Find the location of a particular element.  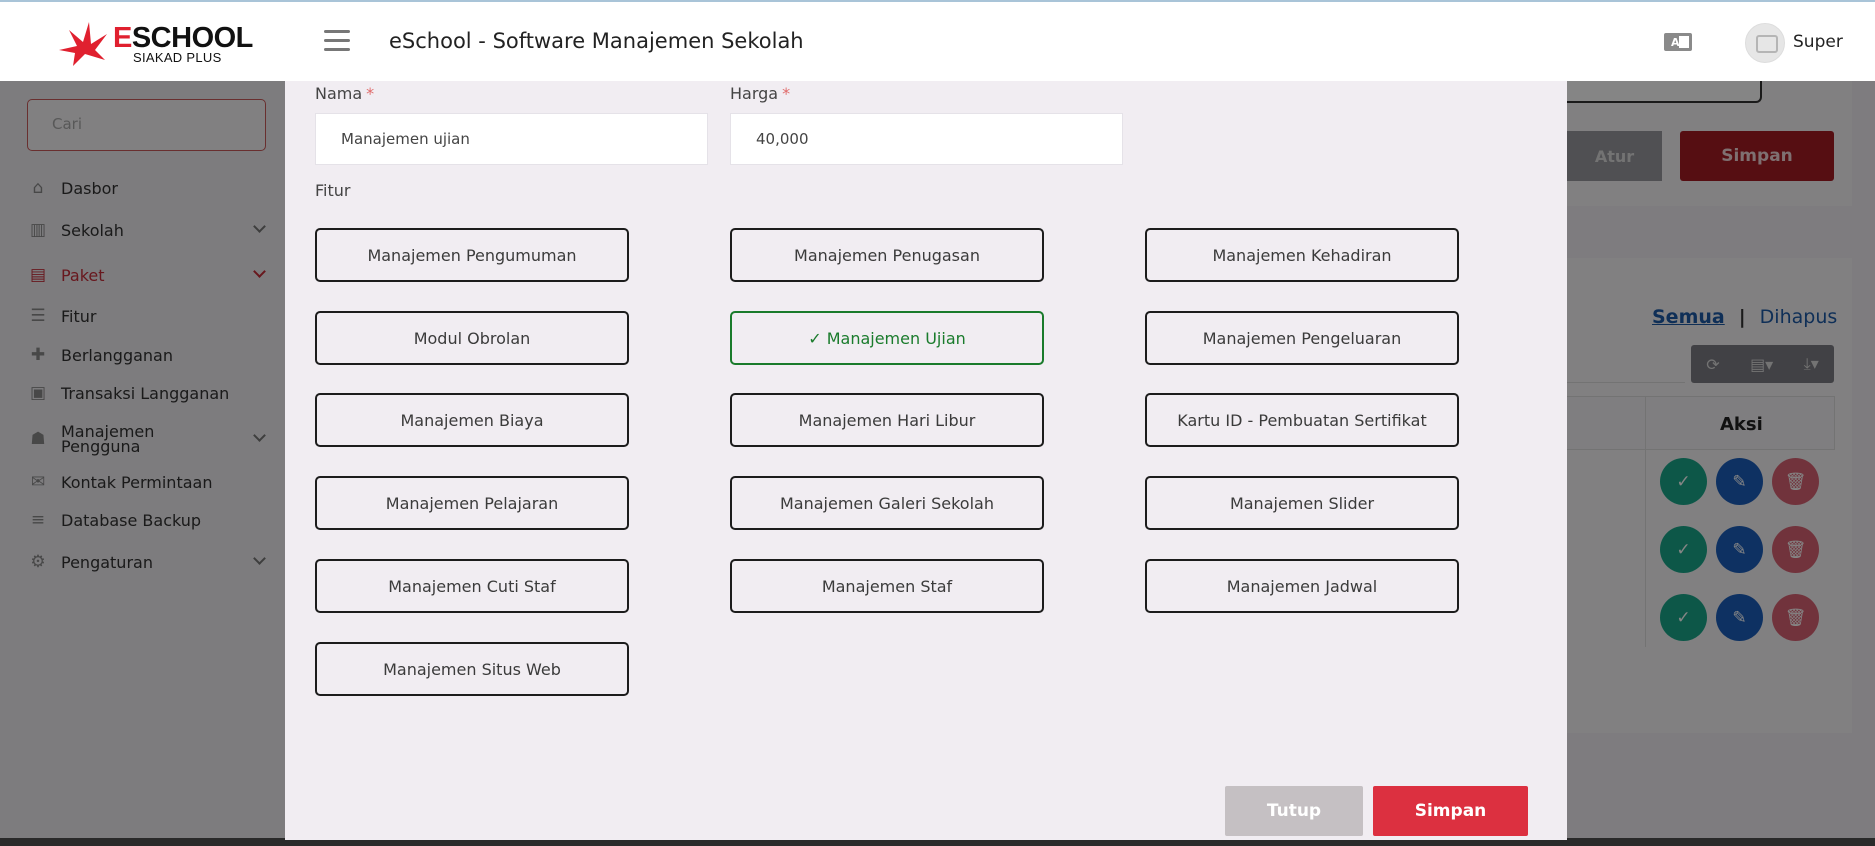

name-input: Manajemen ujian is located at coordinates (511, 139).